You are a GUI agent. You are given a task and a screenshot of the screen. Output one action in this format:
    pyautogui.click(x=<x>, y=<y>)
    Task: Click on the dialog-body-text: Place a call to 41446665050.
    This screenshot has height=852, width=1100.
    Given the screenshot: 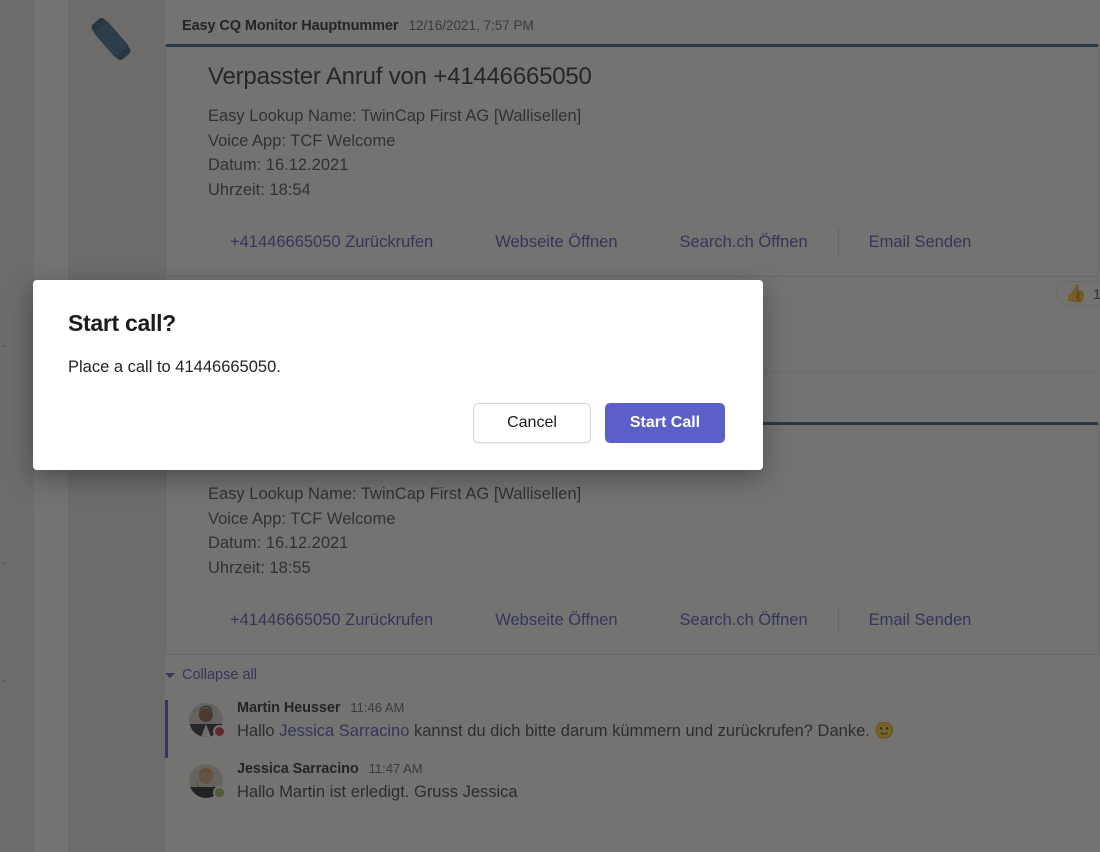 What is the action you would take?
    pyautogui.click(x=174, y=367)
    